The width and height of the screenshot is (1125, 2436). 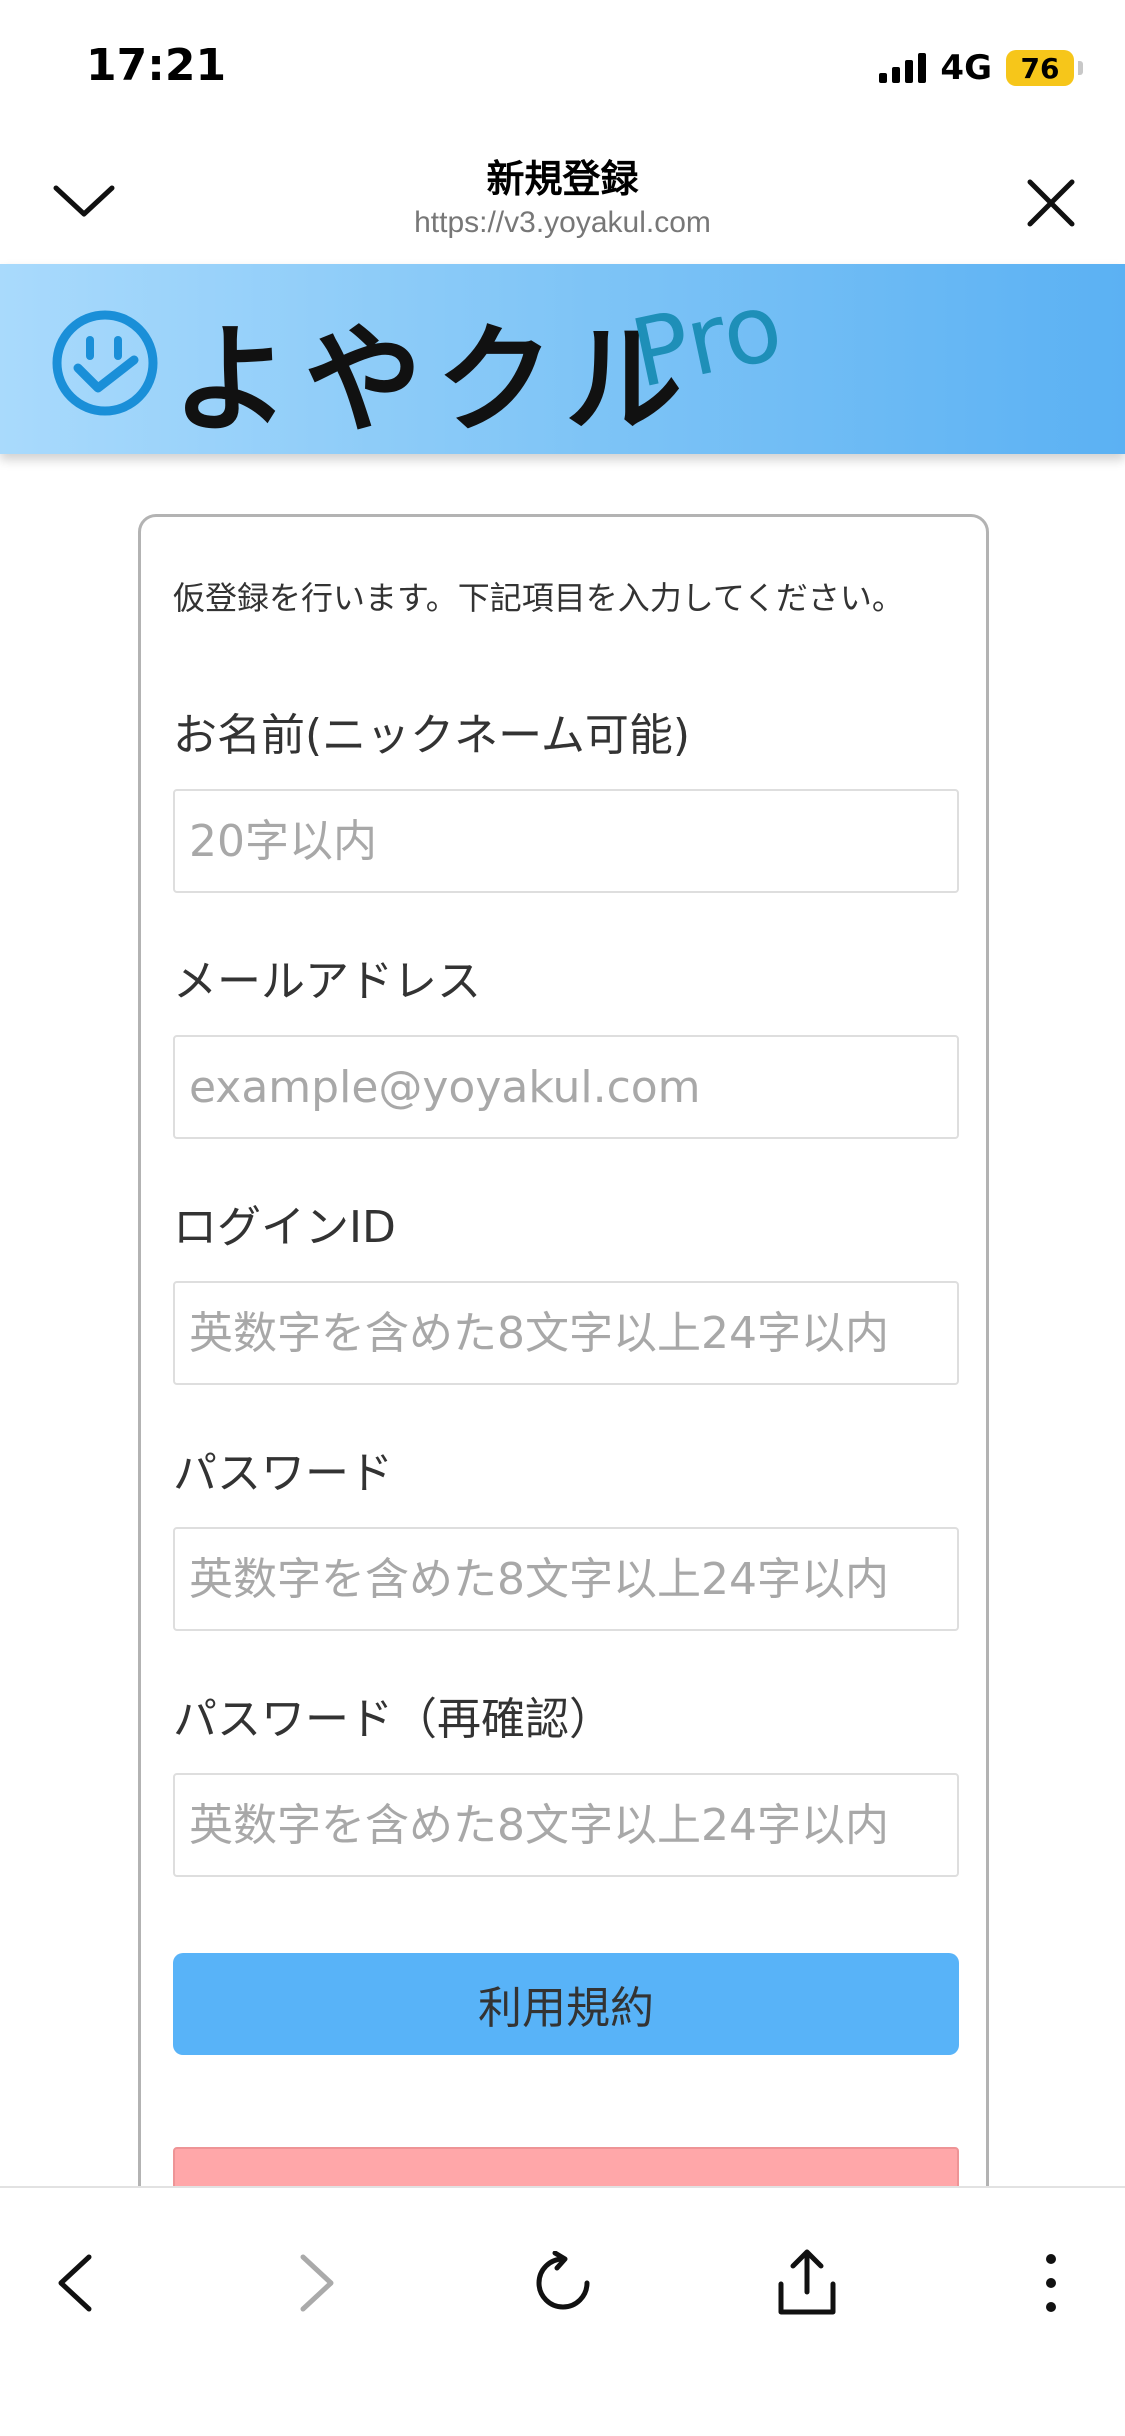 I want to click on password-input, so click(x=566, y=1579).